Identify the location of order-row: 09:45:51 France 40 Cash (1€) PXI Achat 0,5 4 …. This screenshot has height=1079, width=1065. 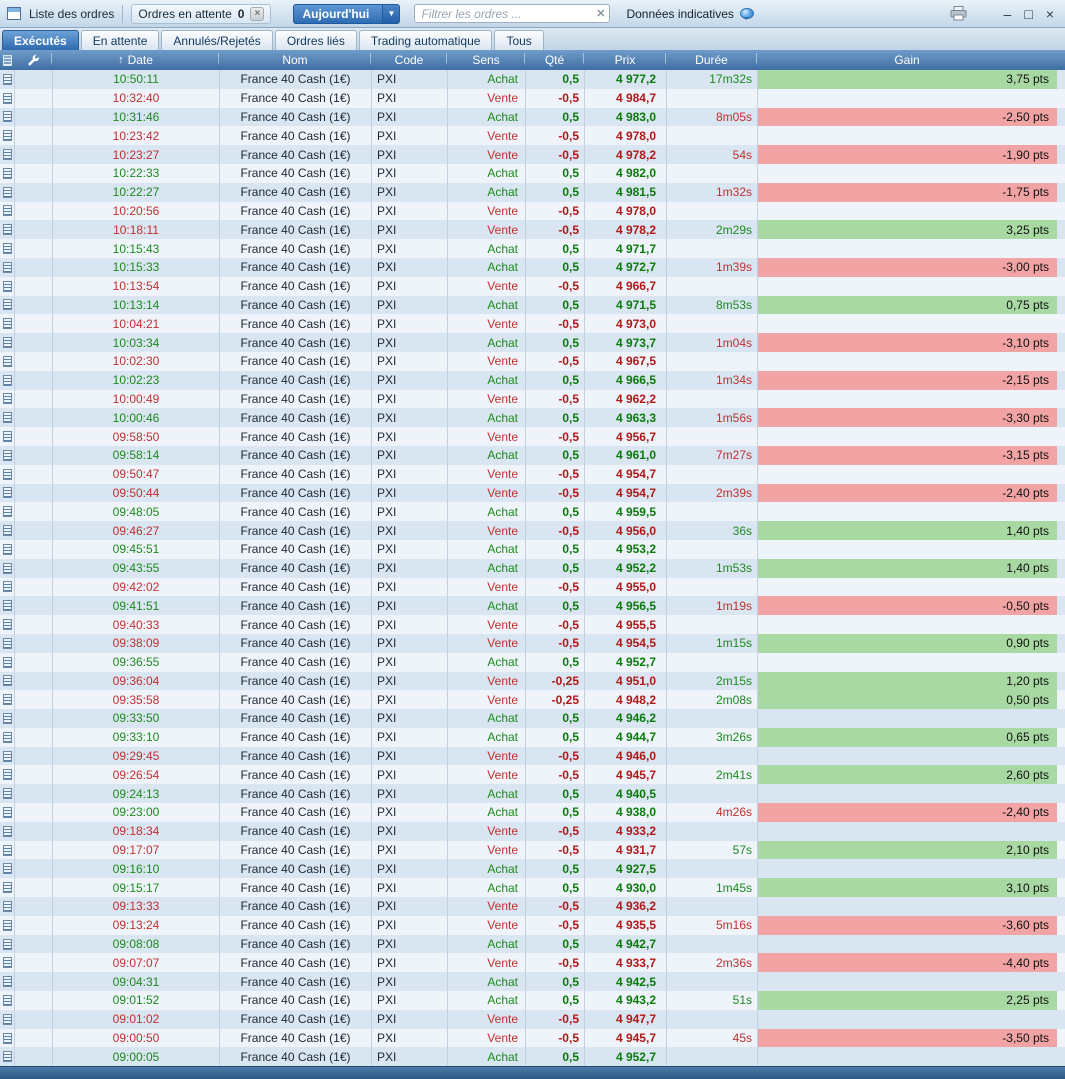
(532, 549).